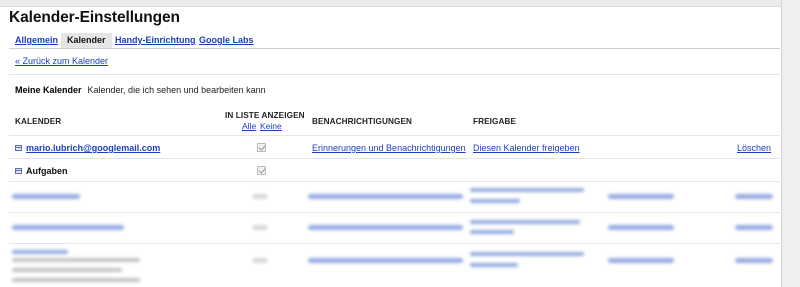 The height and width of the screenshot is (287, 800). I want to click on tabs-divider, so click(394, 48).